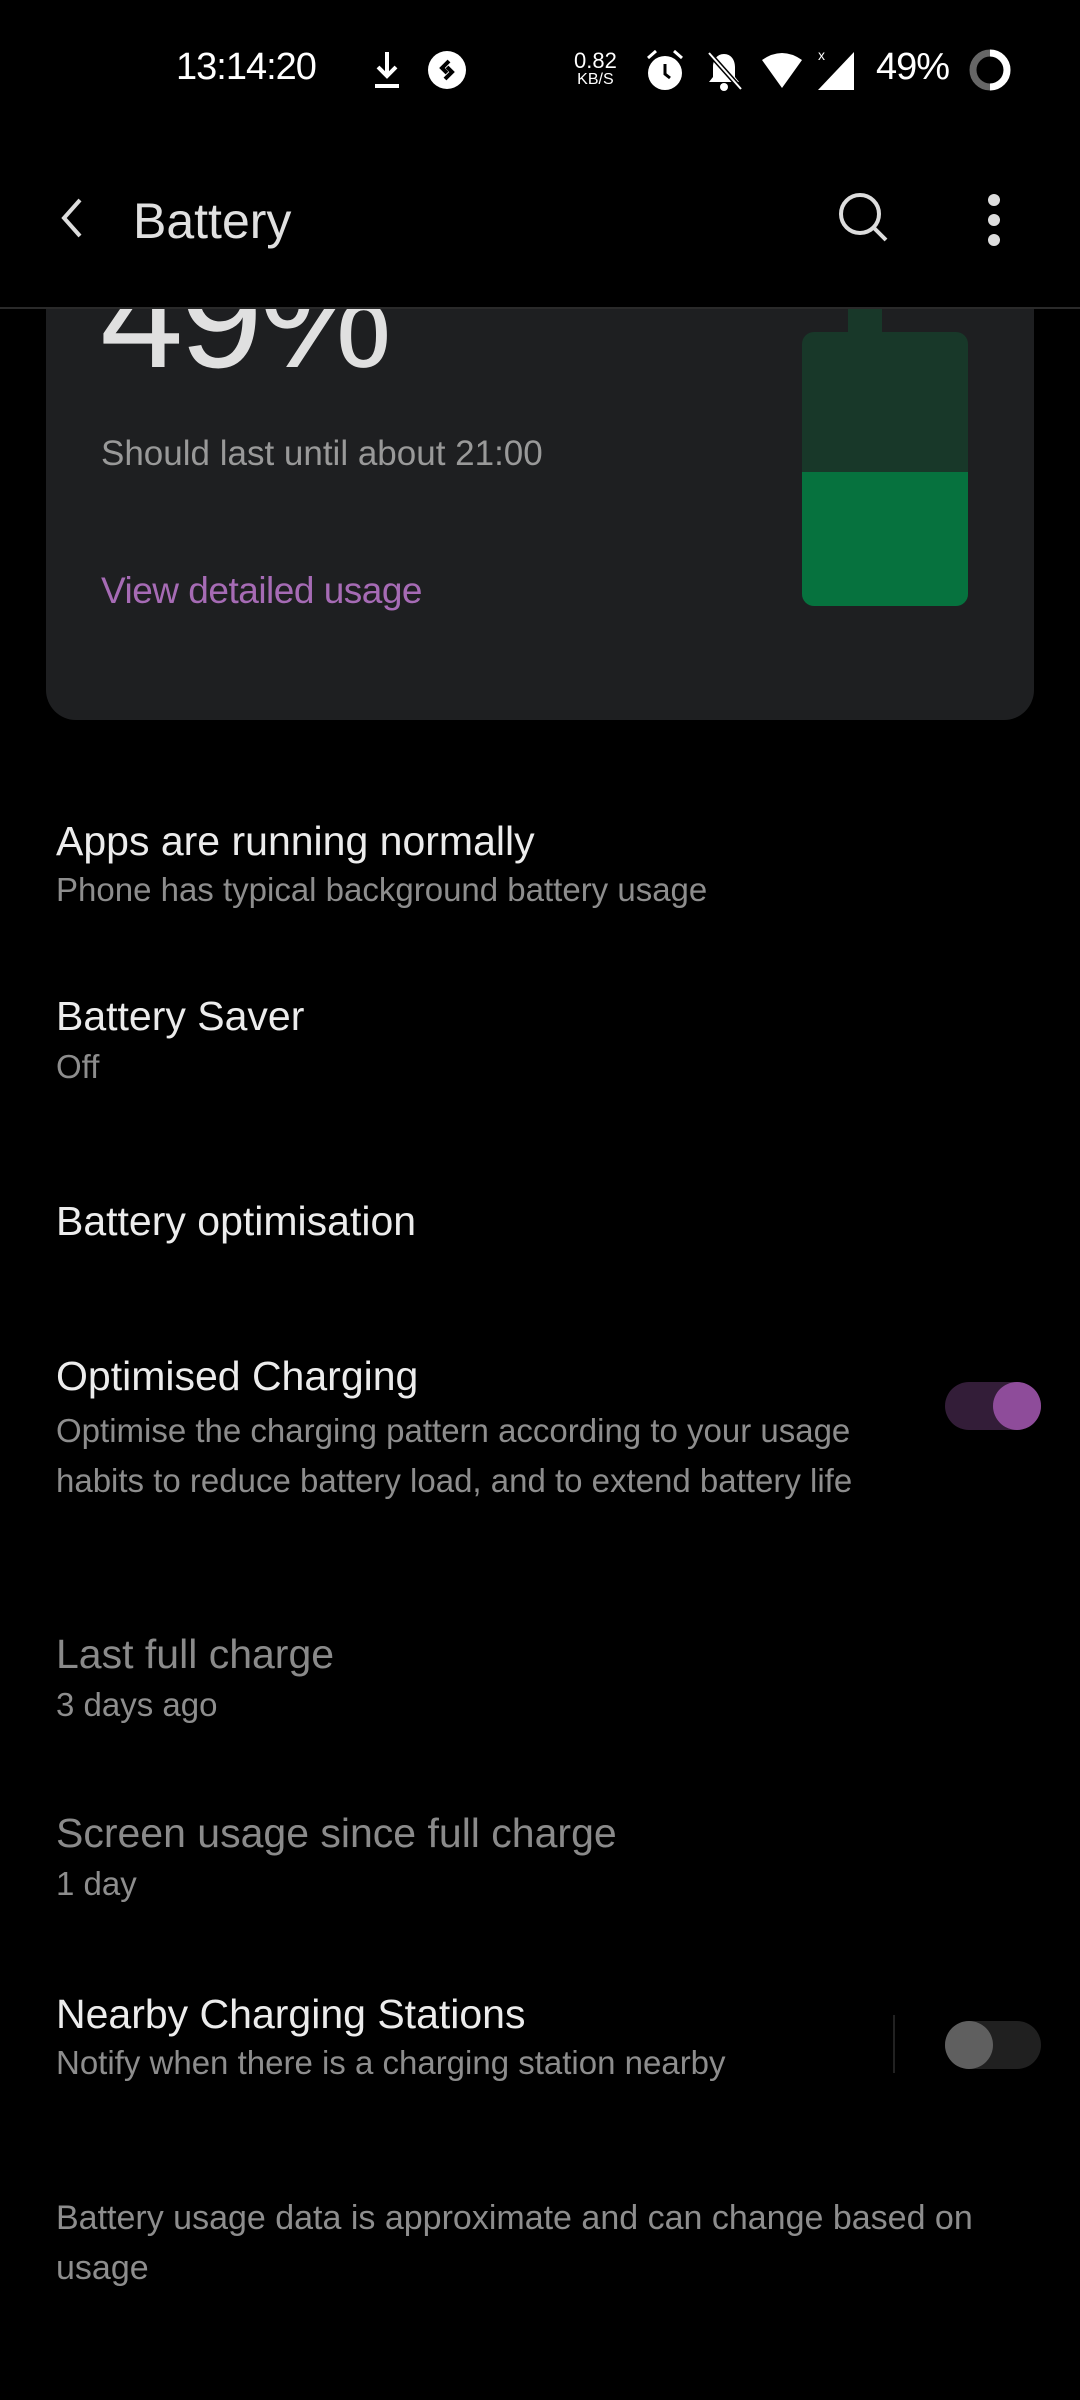  I want to click on nearby-charging-toggle, so click(993, 2045).